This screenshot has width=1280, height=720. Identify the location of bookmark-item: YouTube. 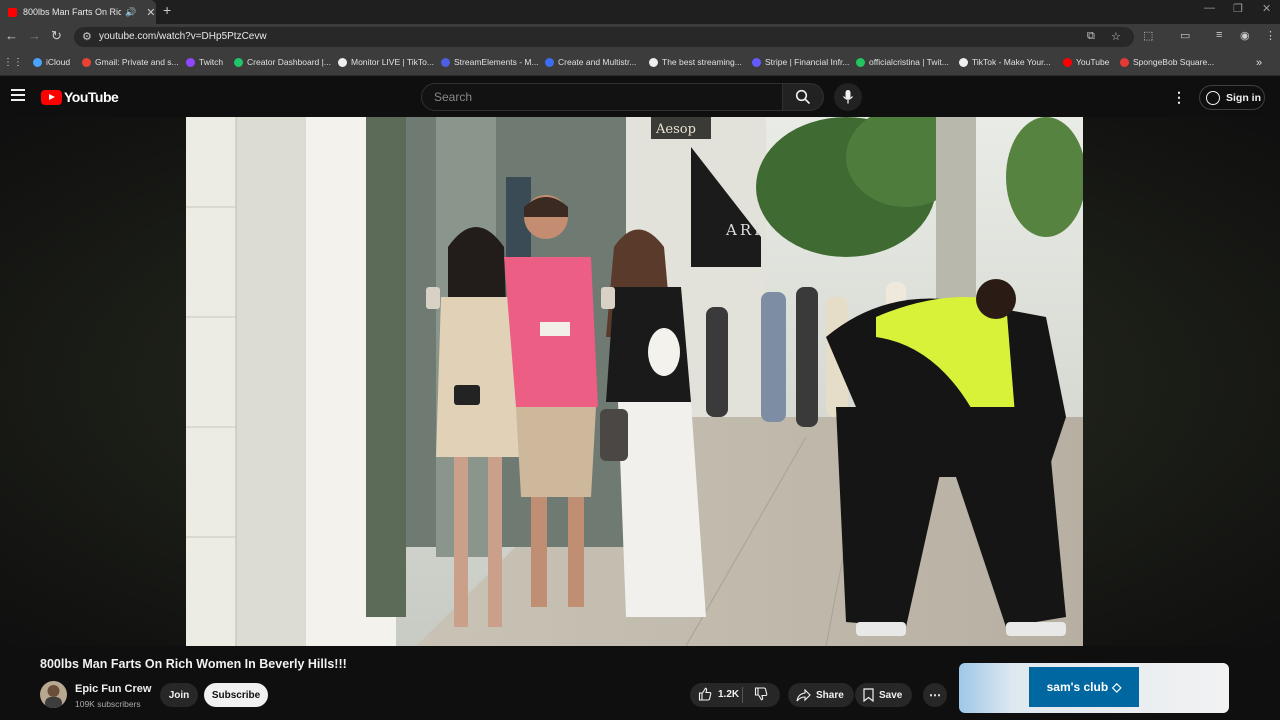
(1086, 62).